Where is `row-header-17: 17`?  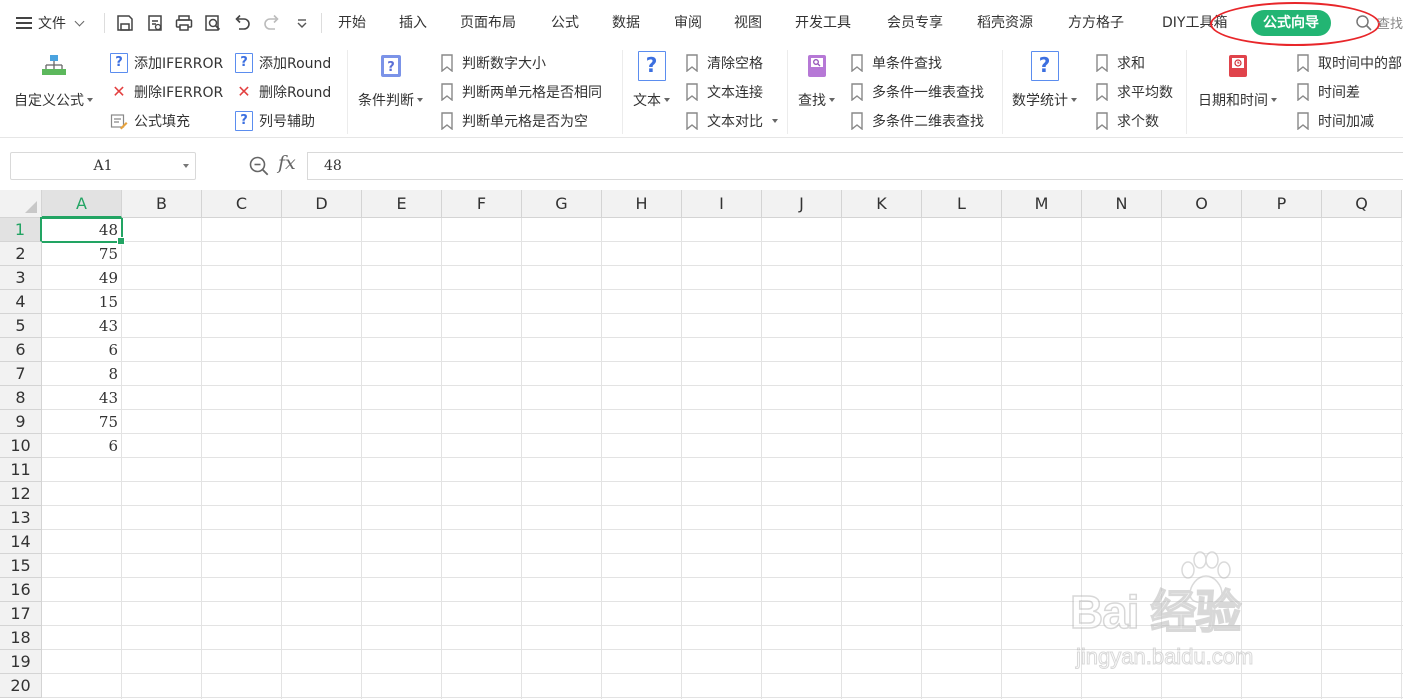
row-header-17: 17 is located at coordinates (21, 614).